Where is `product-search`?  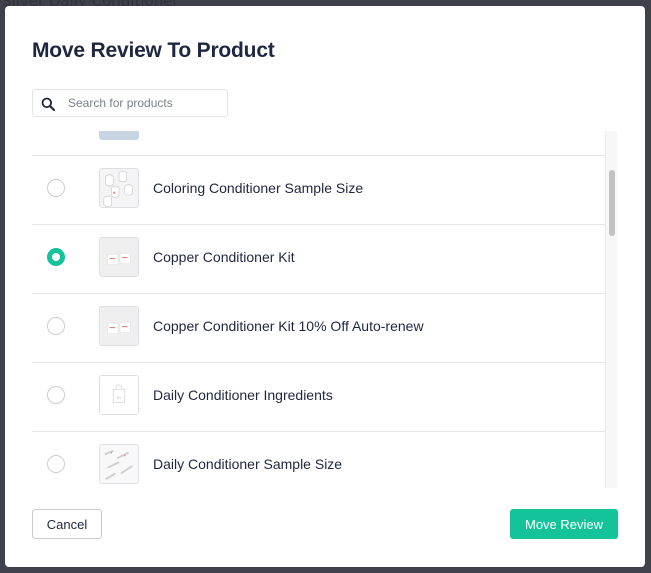
product-search is located at coordinates (130, 103).